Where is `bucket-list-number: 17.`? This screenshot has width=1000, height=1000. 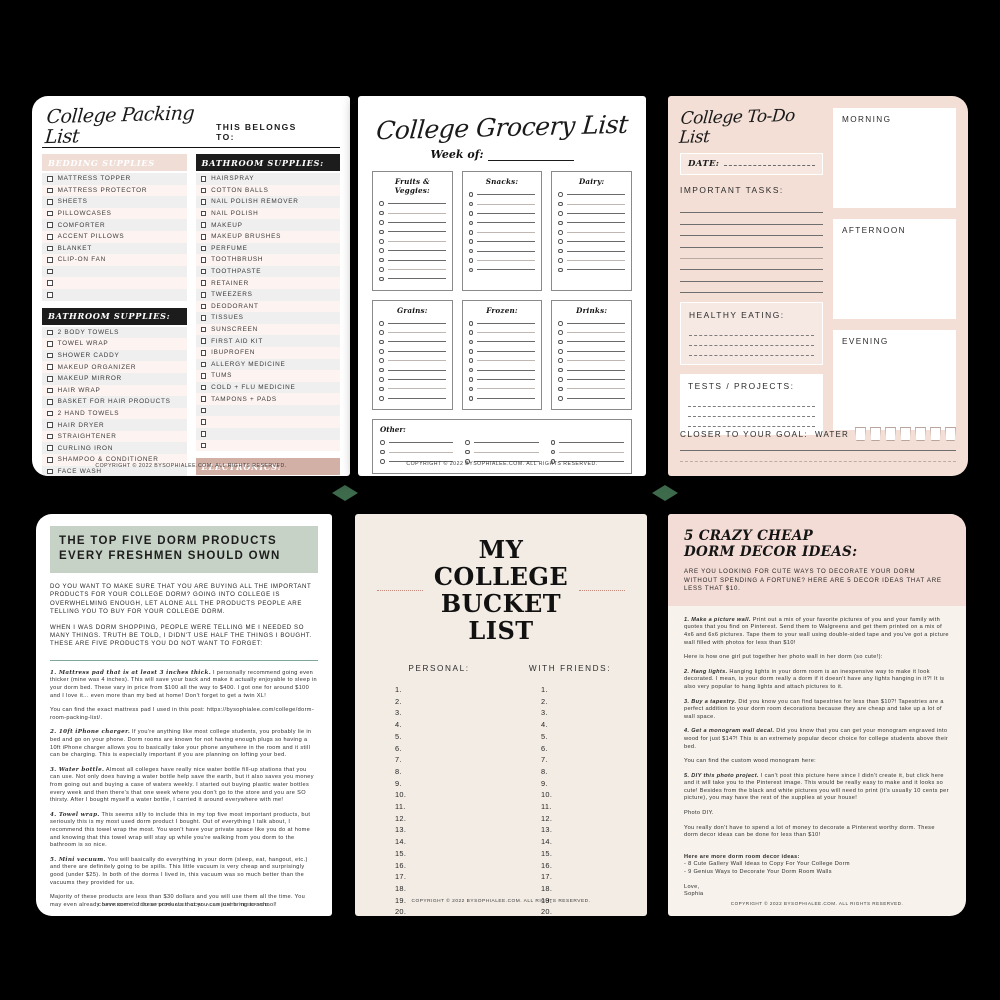
bucket-list-number: 17. is located at coordinates (563, 877).